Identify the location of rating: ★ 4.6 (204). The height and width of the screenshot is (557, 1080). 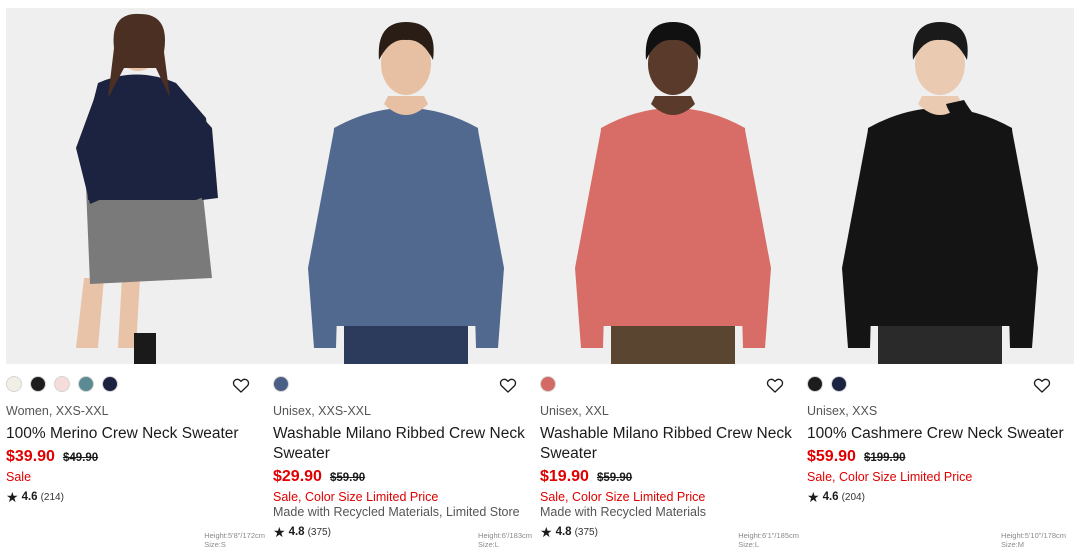
(938, 497).